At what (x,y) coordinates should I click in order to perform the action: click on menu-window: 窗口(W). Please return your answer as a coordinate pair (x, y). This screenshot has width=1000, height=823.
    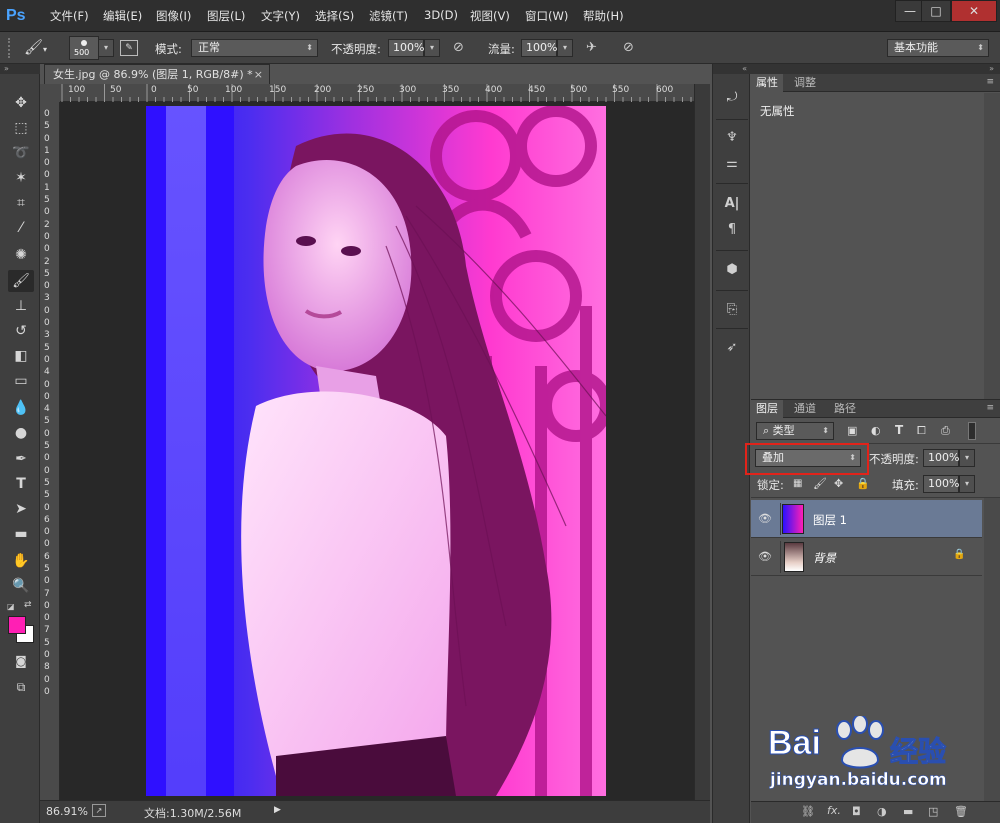
    Looking at the image, I should click on (546, 16).